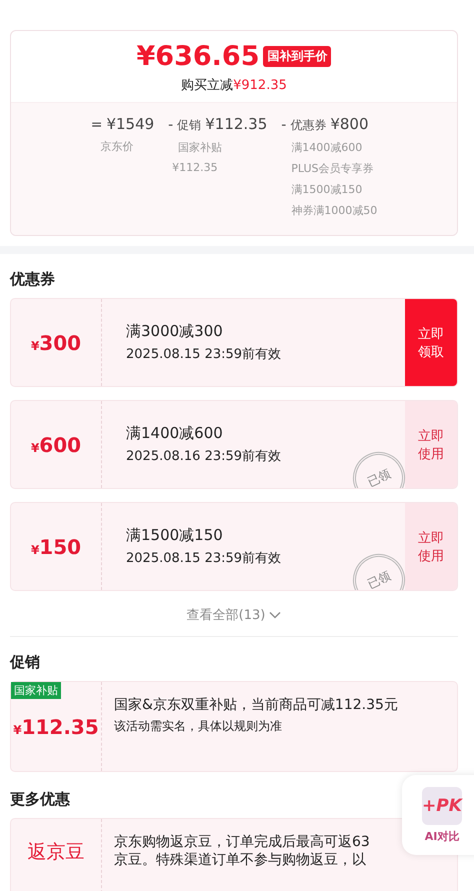 Image resolution: width=474 pixels, height=891 pixels. Describe the element at coordinates (204, 456) in the screenshot. I see `coupon-validity: 2025.08.16 23:59前有效` at that location.